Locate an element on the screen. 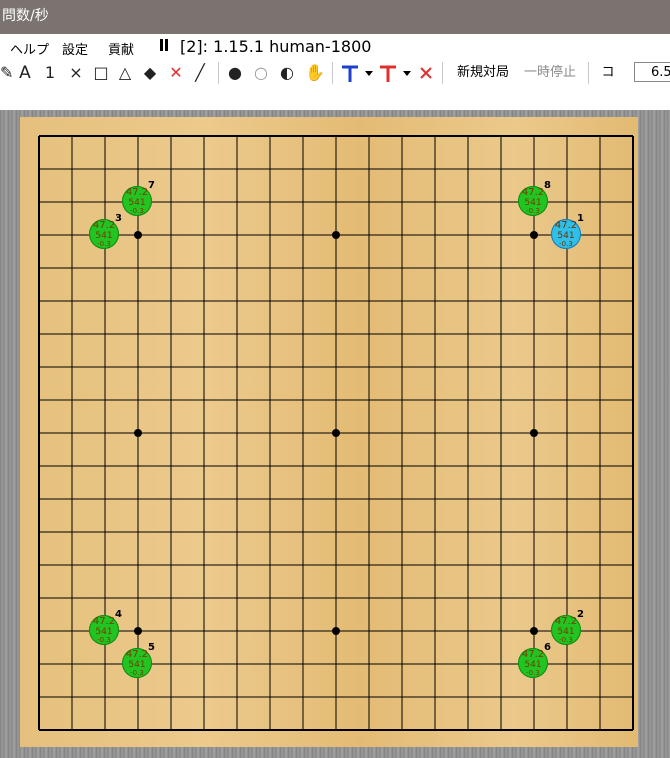  toolbar: ✎ A 1 × □ △ ◆ ✕ ╱ ● ○ ◐ ✋ 新規対局 一時停止 コミ is located at coordinates (335, 80).